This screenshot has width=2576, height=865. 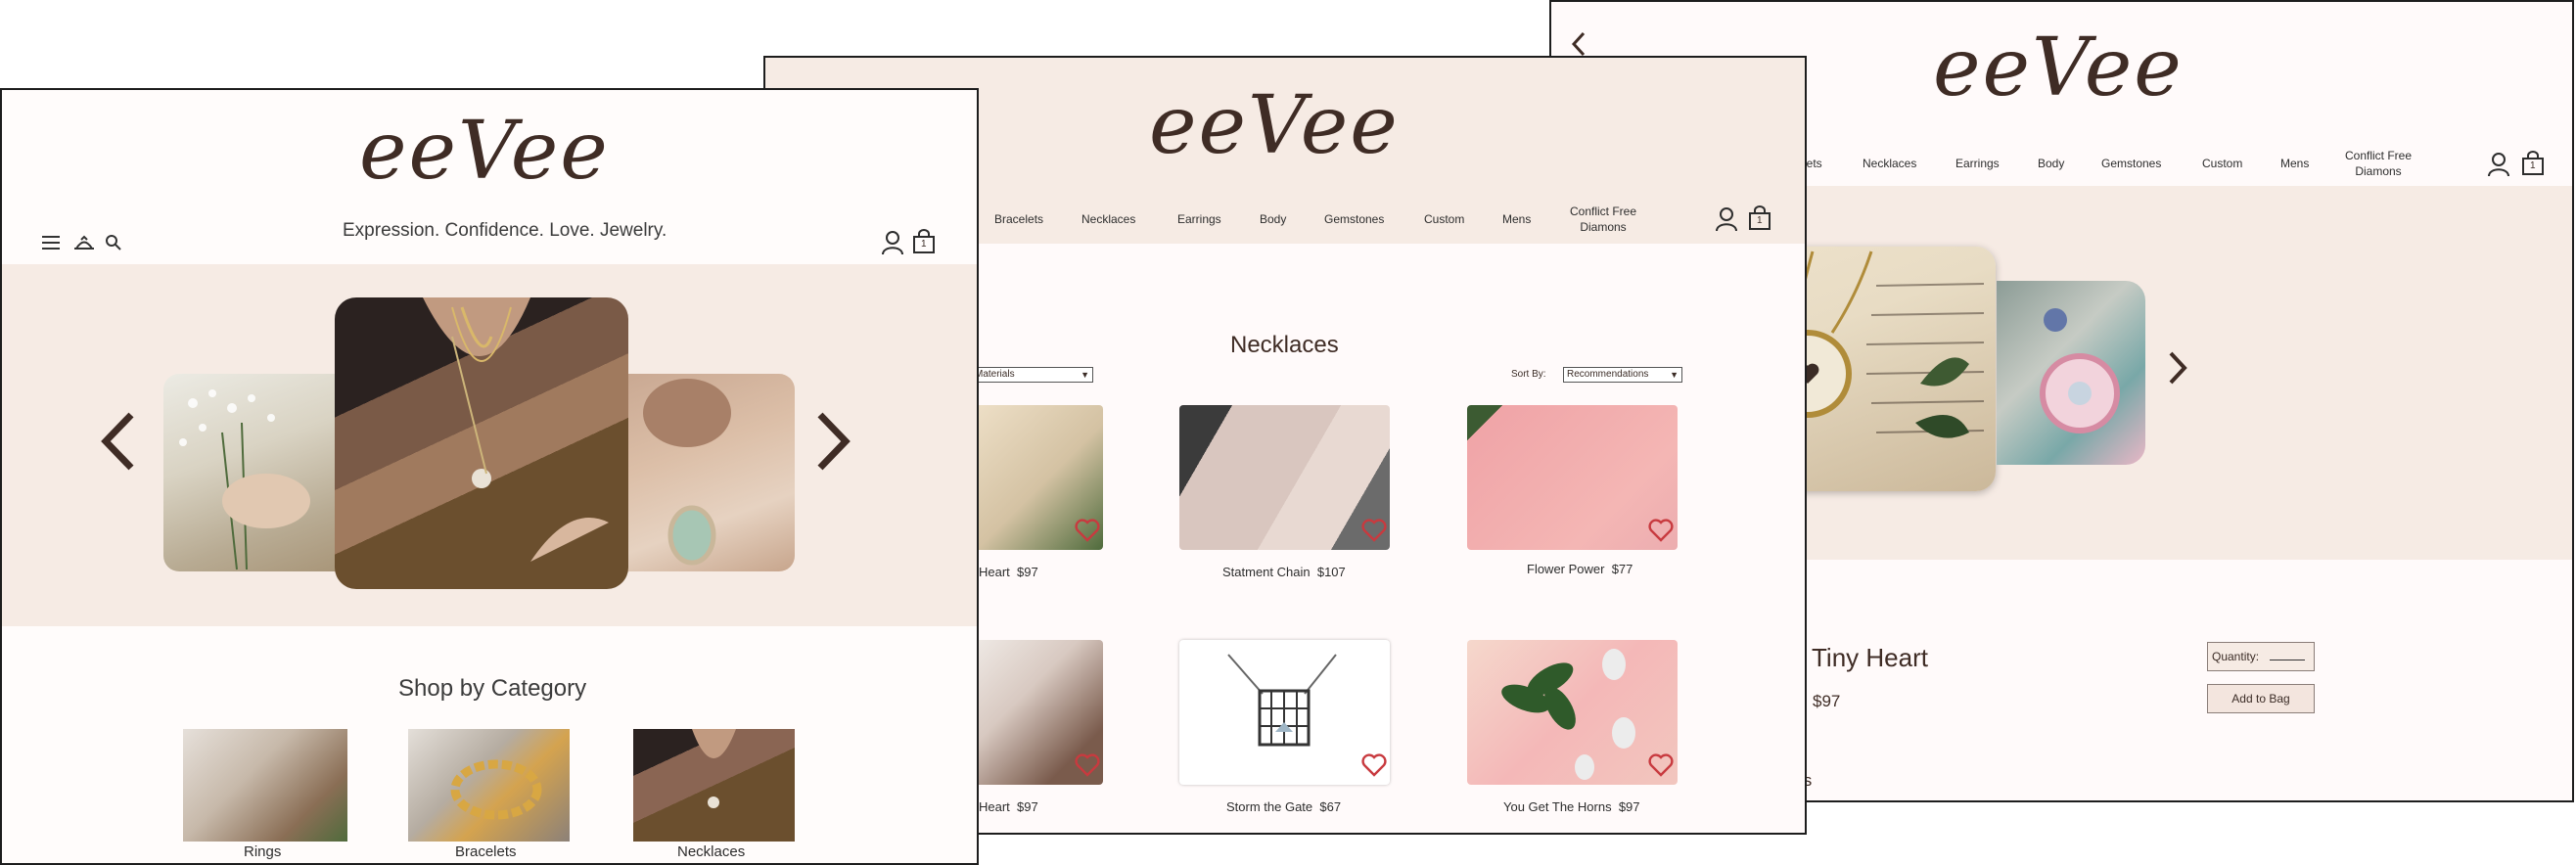 I want to click on product-price: $77, so click(x=1622, y=569).